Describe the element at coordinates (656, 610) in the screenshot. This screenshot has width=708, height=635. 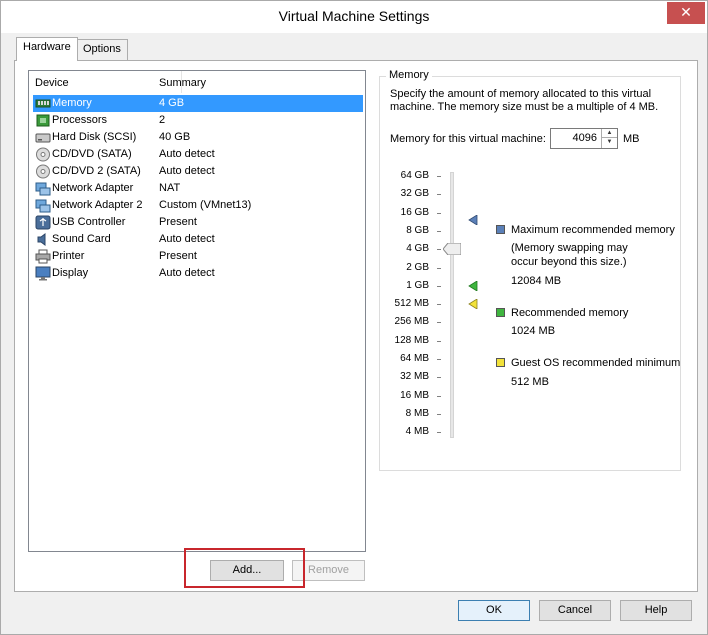
I see `help-button: Help` at that location.